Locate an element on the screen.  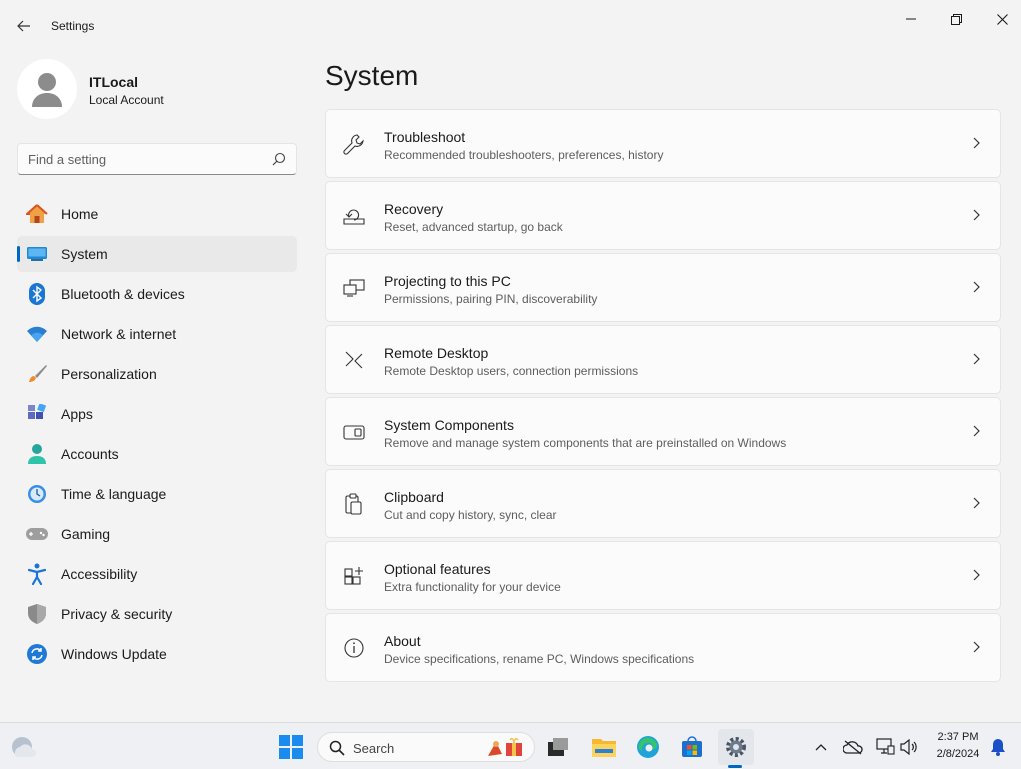
sidebar-item-time-language: Time & language is located at coordinates (157, 494).